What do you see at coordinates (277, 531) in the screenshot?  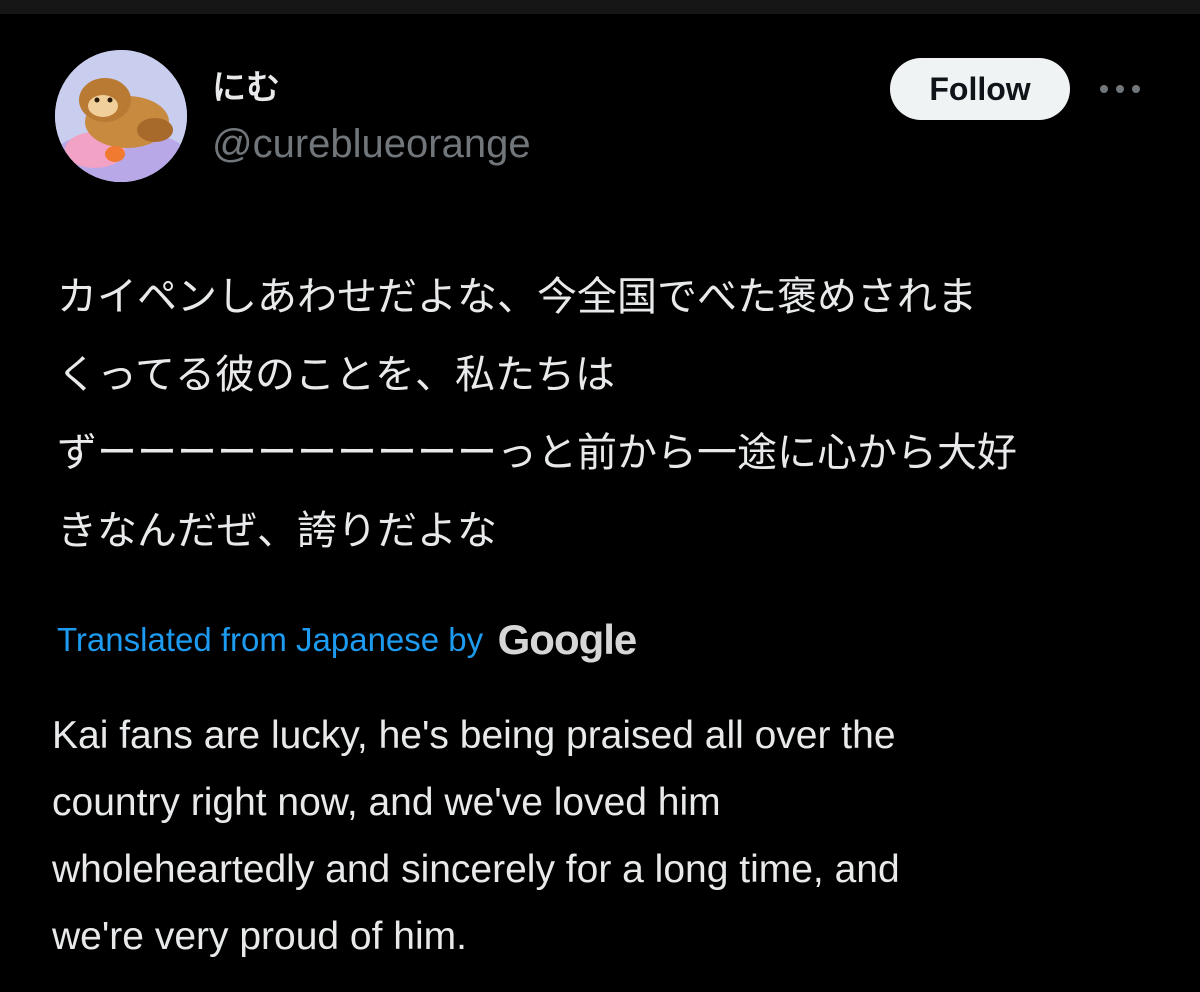 I see `tweet-text-line: きなんだぜ、誇りだよな` at bounding box center [277, 531].